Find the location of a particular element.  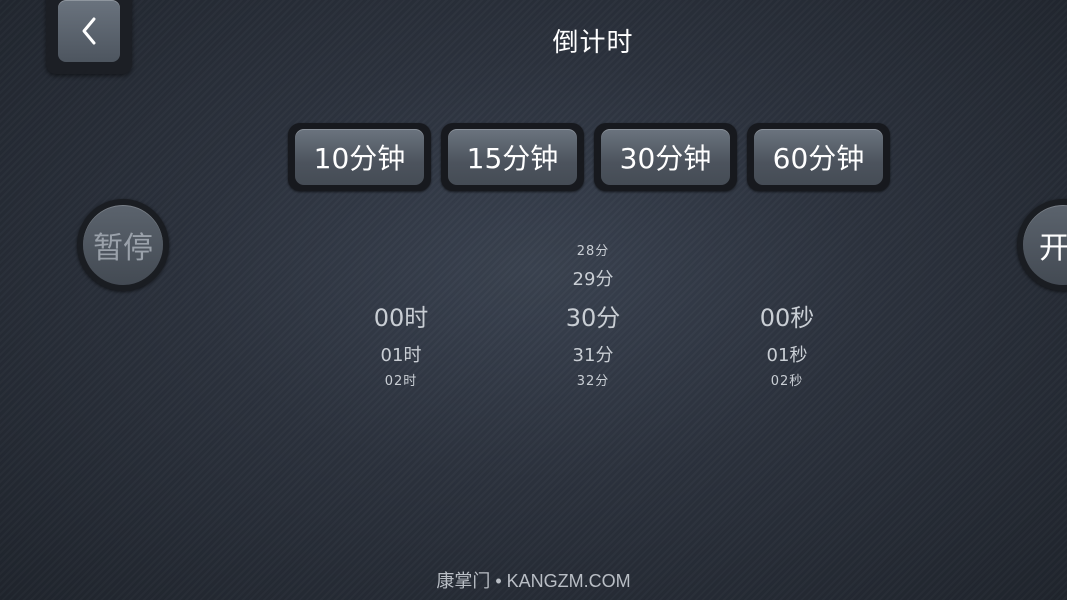

hour-selected-value: 00时 is located at coordinates (401, 315).